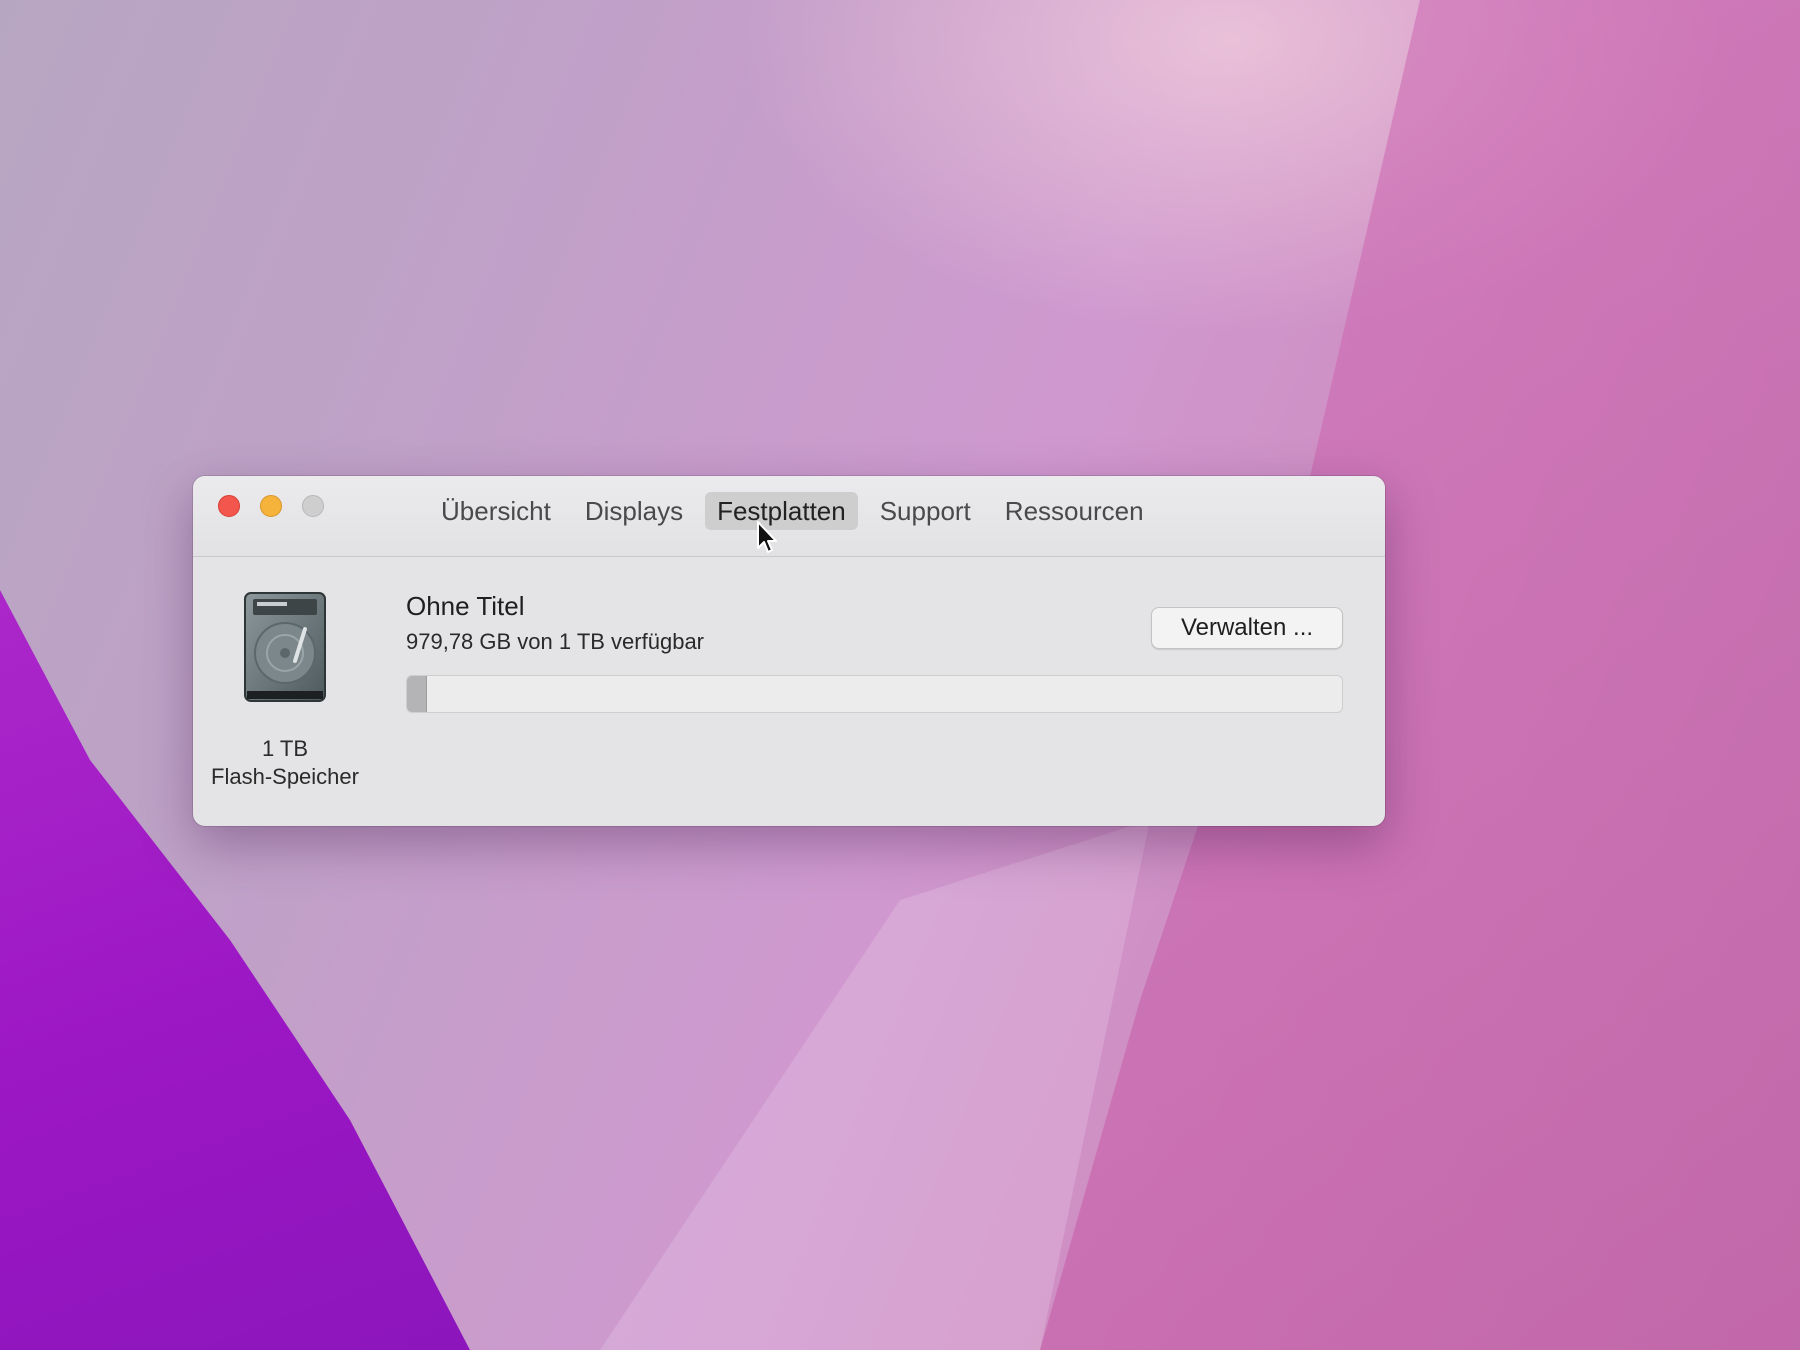 The image size is (1800, 1350). What do you see at coordinates (285, 647) in the screenshot?
I see `hard-drive-icon` at bounding box center [285, 647].